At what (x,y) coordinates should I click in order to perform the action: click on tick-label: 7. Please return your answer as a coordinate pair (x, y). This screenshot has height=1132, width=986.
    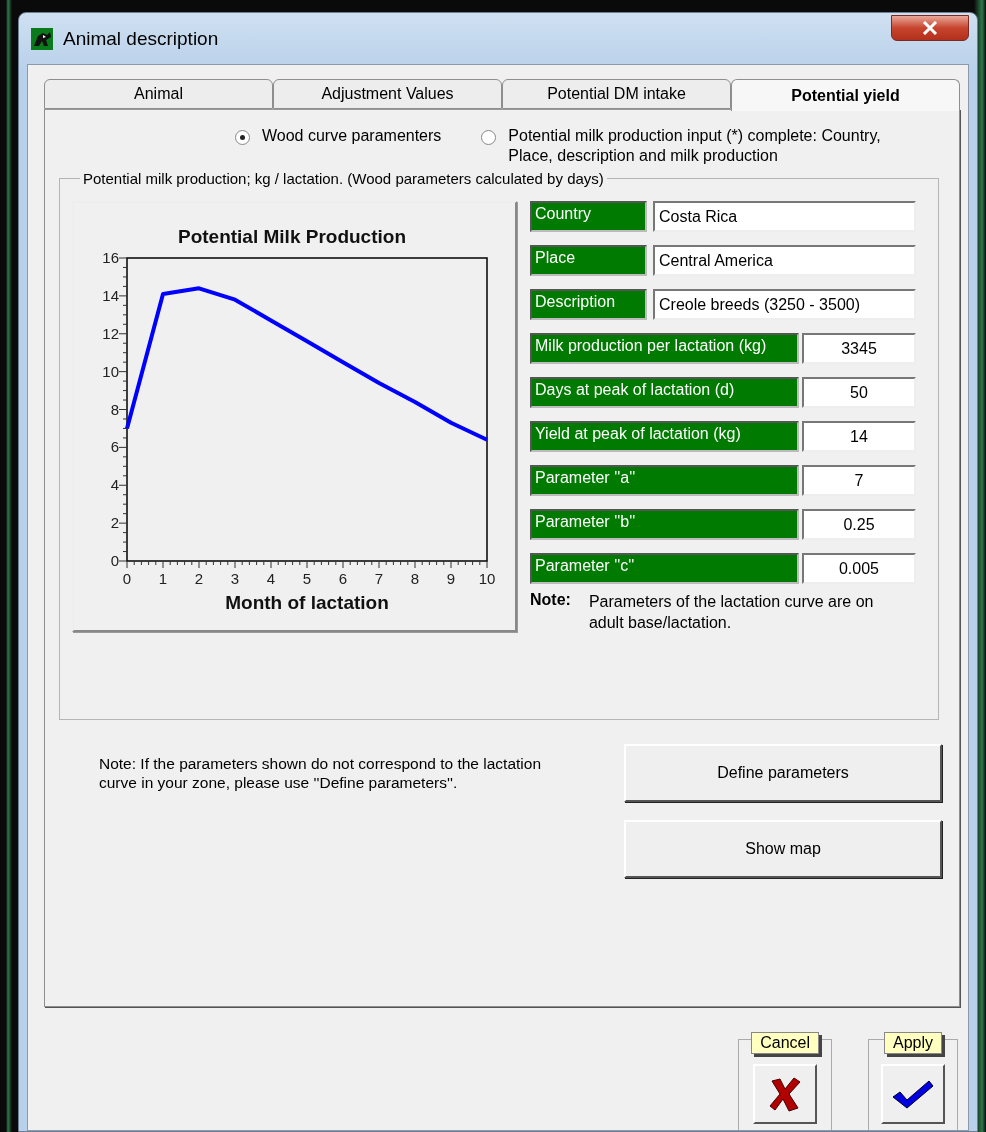
    Looking at the image, I should click on (379, 578).